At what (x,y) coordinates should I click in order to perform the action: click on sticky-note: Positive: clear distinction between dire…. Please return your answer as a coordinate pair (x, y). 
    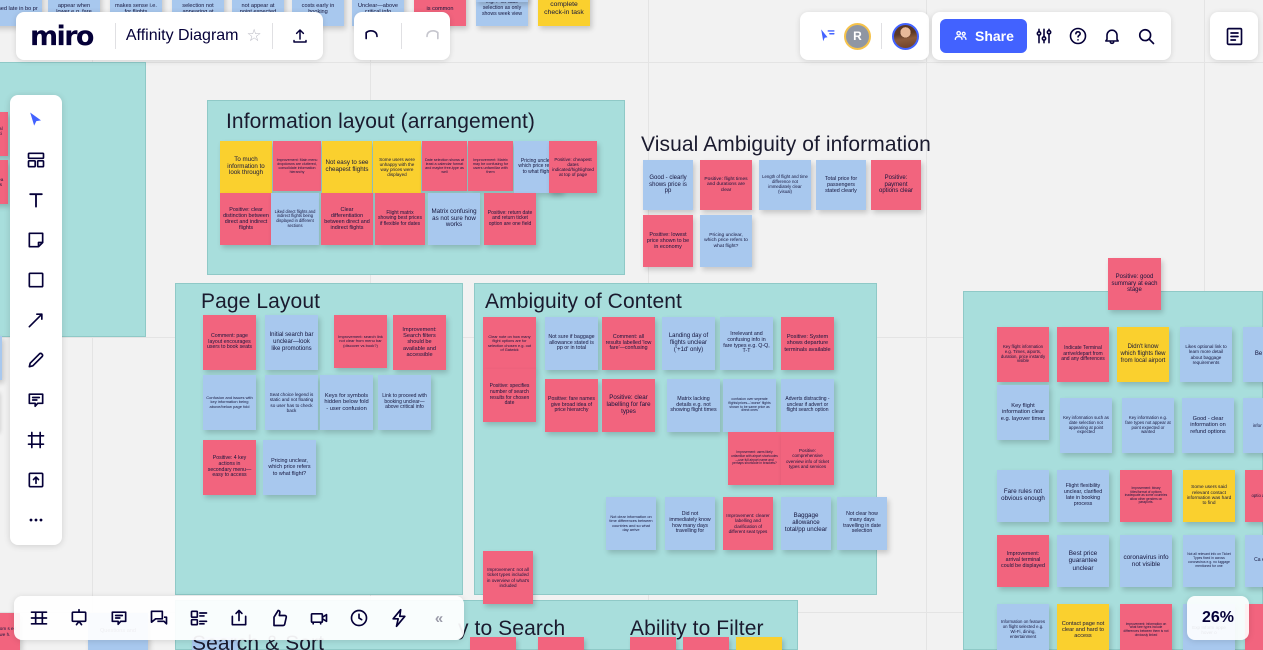
    Looking at the image, I should click on (246, 219).